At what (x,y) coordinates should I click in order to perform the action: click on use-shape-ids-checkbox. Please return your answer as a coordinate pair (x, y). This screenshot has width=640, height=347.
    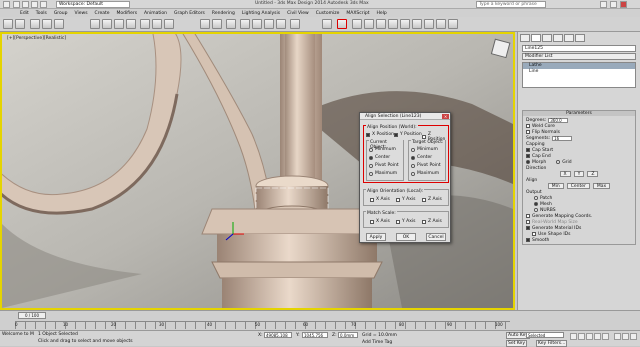
    Looking at the image, I should click on (534, 234).